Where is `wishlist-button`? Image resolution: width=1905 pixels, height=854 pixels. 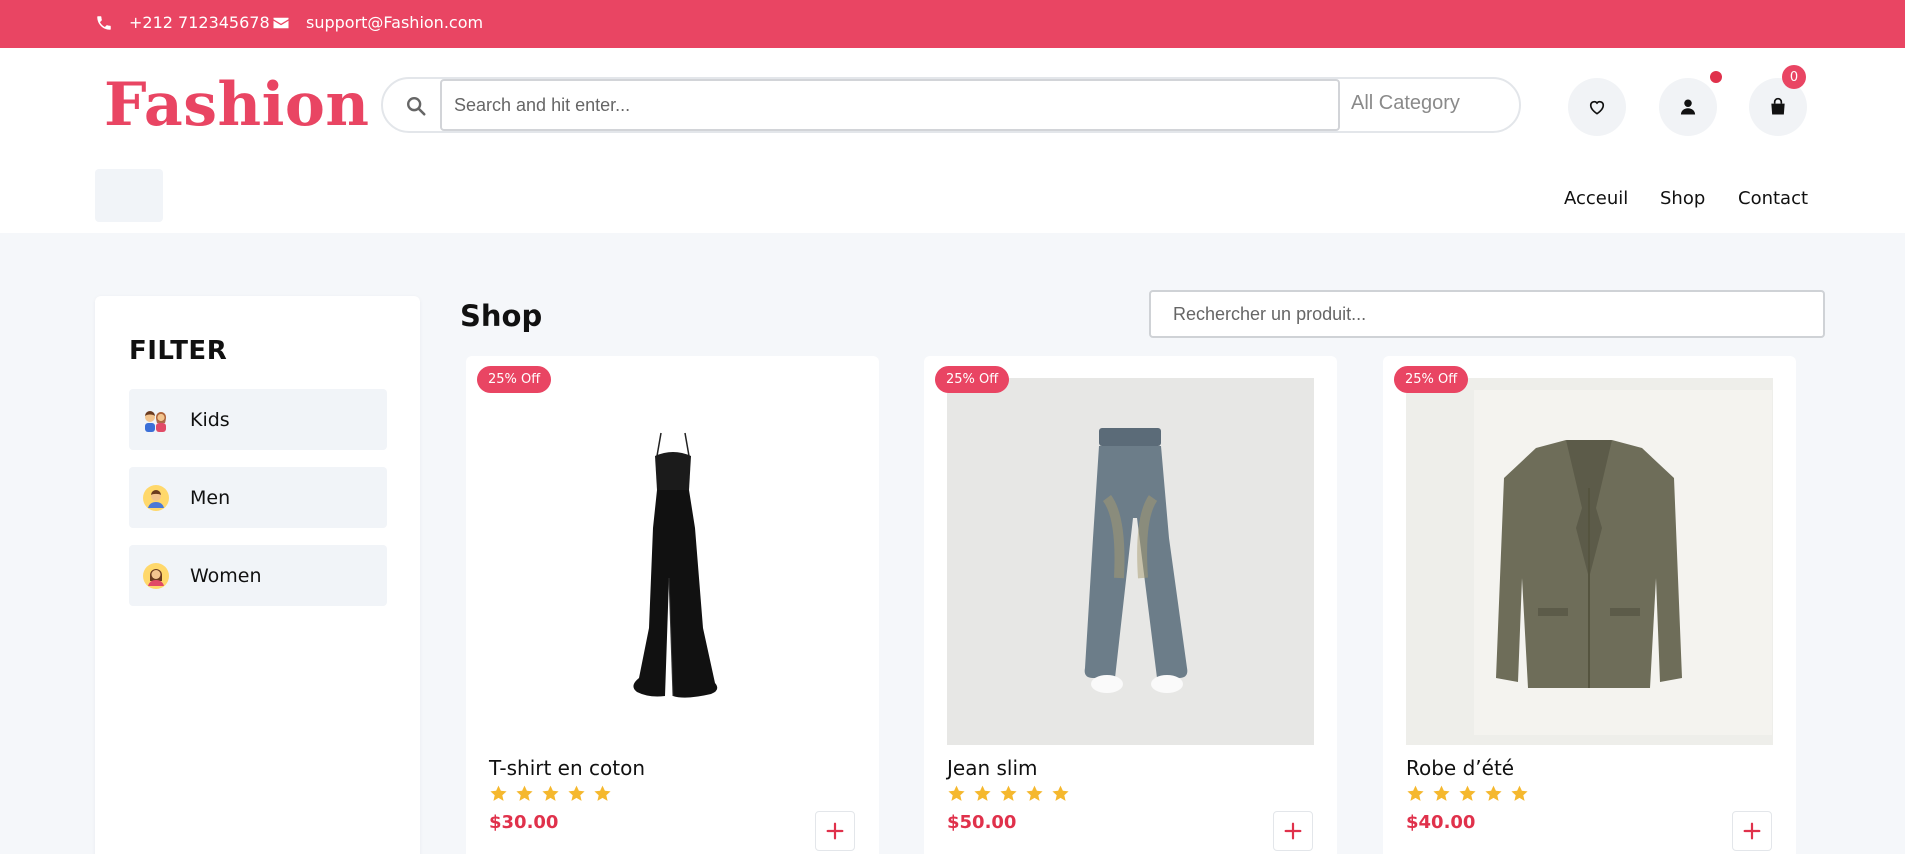 wishlist-button is located at coordinates (1597, 107).